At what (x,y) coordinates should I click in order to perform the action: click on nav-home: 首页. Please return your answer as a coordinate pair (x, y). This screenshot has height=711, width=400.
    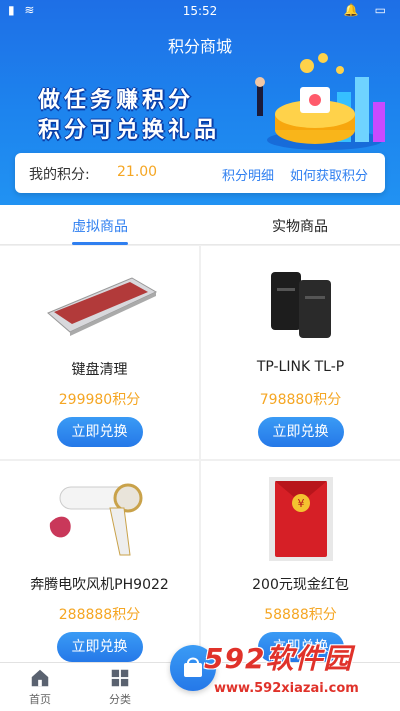
    Looking at the image, I should click on (40, 687).